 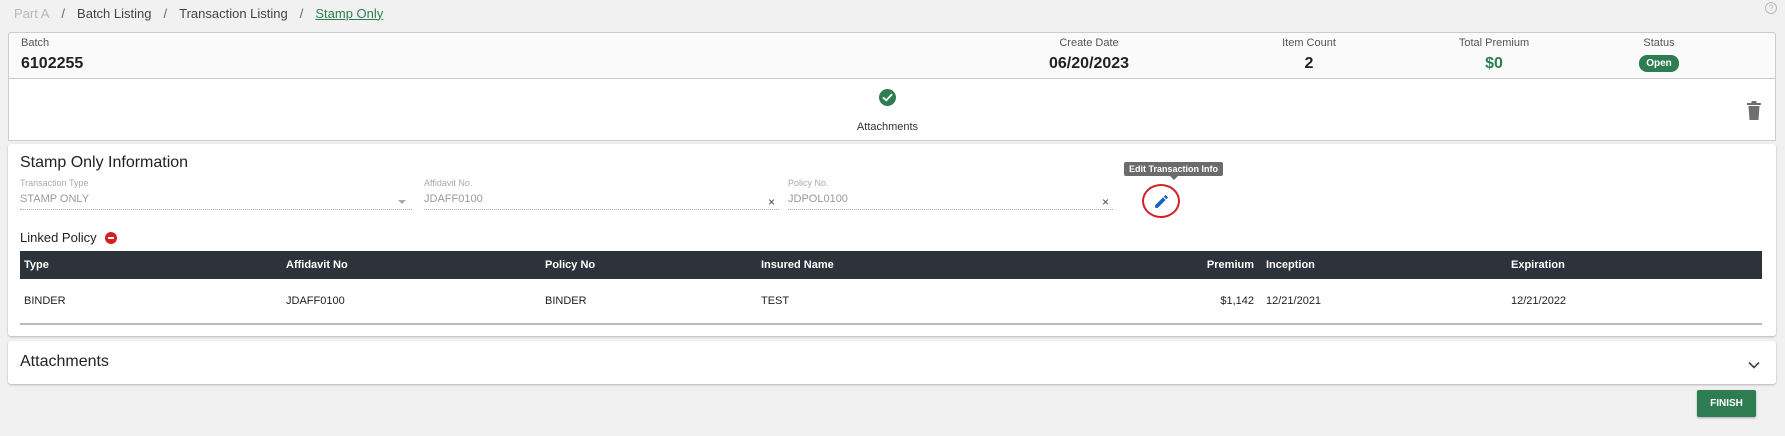 What do you see at coordinates (887, 97) in the screenshot?
I see `check-circle-icon` at bounding box center [887, 97].